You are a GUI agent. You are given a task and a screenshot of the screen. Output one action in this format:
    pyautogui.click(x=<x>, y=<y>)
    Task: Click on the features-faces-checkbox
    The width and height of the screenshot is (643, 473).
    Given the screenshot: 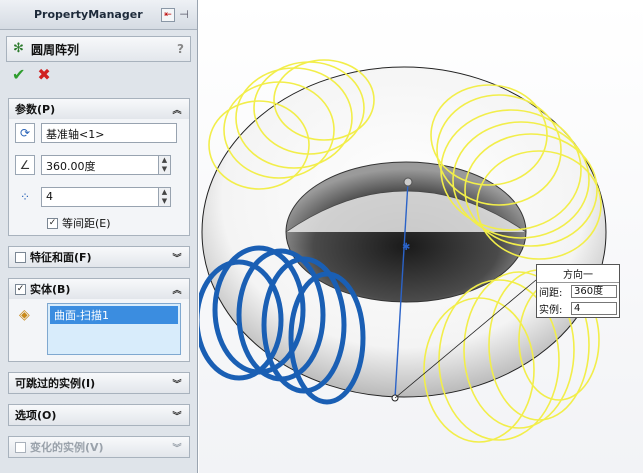 What is the action you would take?
    pyautogui.click(x=20, y=257)
    